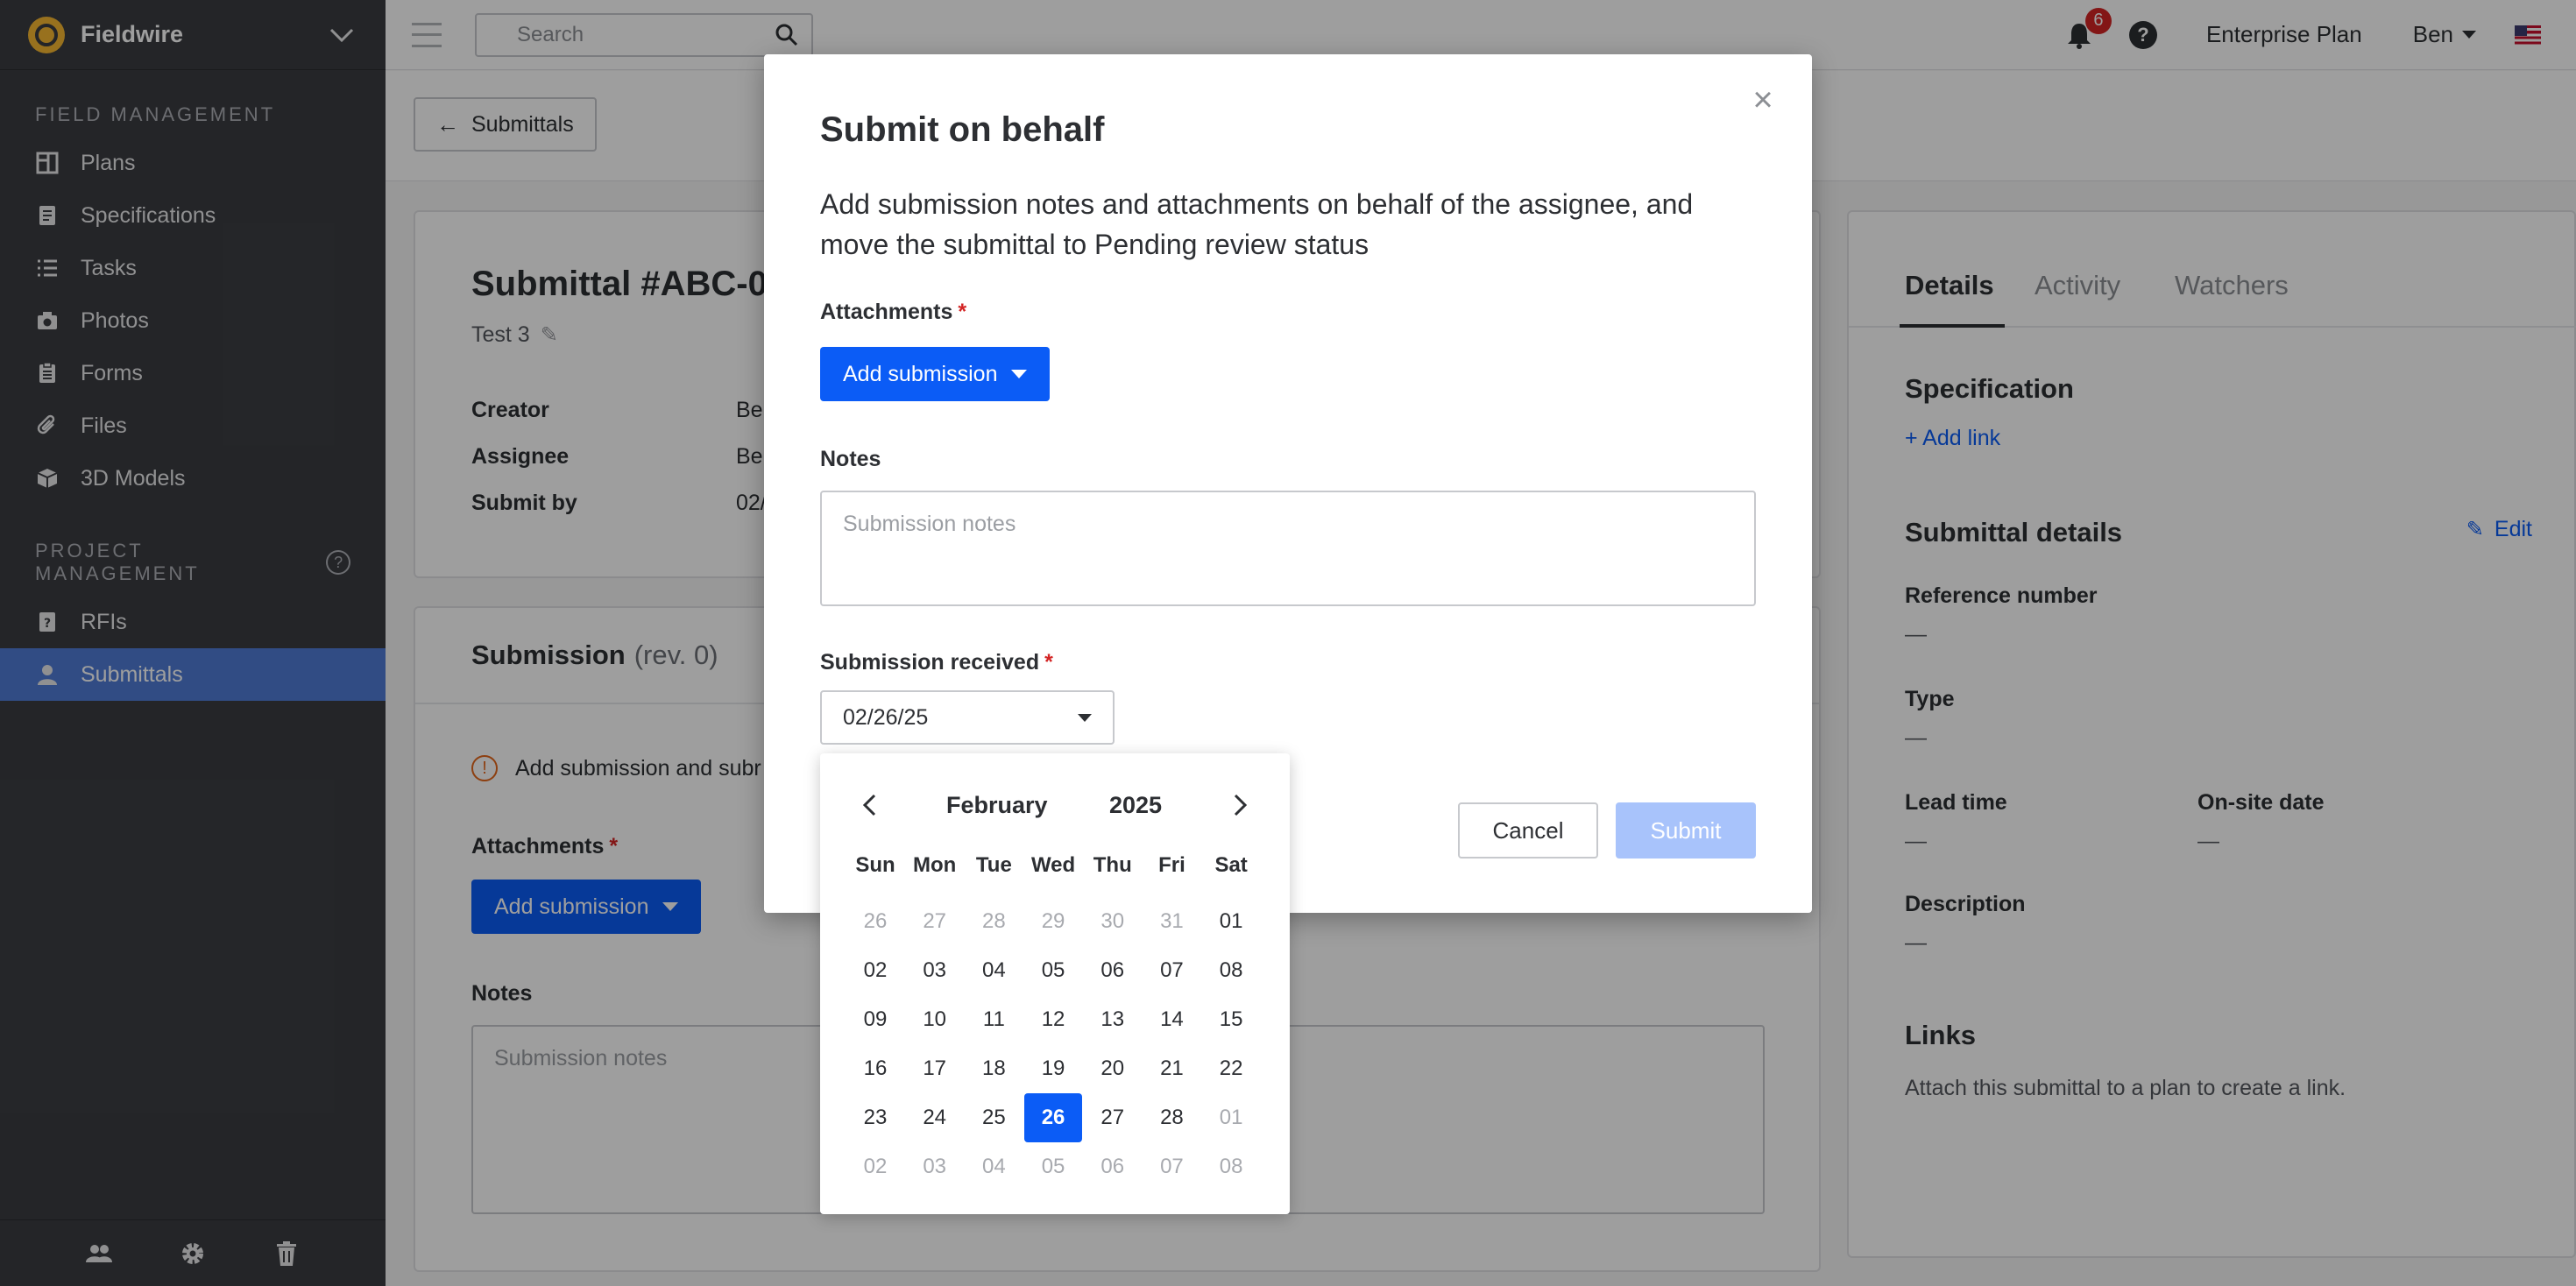  Describe the element at coordinates (994, 1068) in the screenshot. I see `calendar-day: 18` at that location.